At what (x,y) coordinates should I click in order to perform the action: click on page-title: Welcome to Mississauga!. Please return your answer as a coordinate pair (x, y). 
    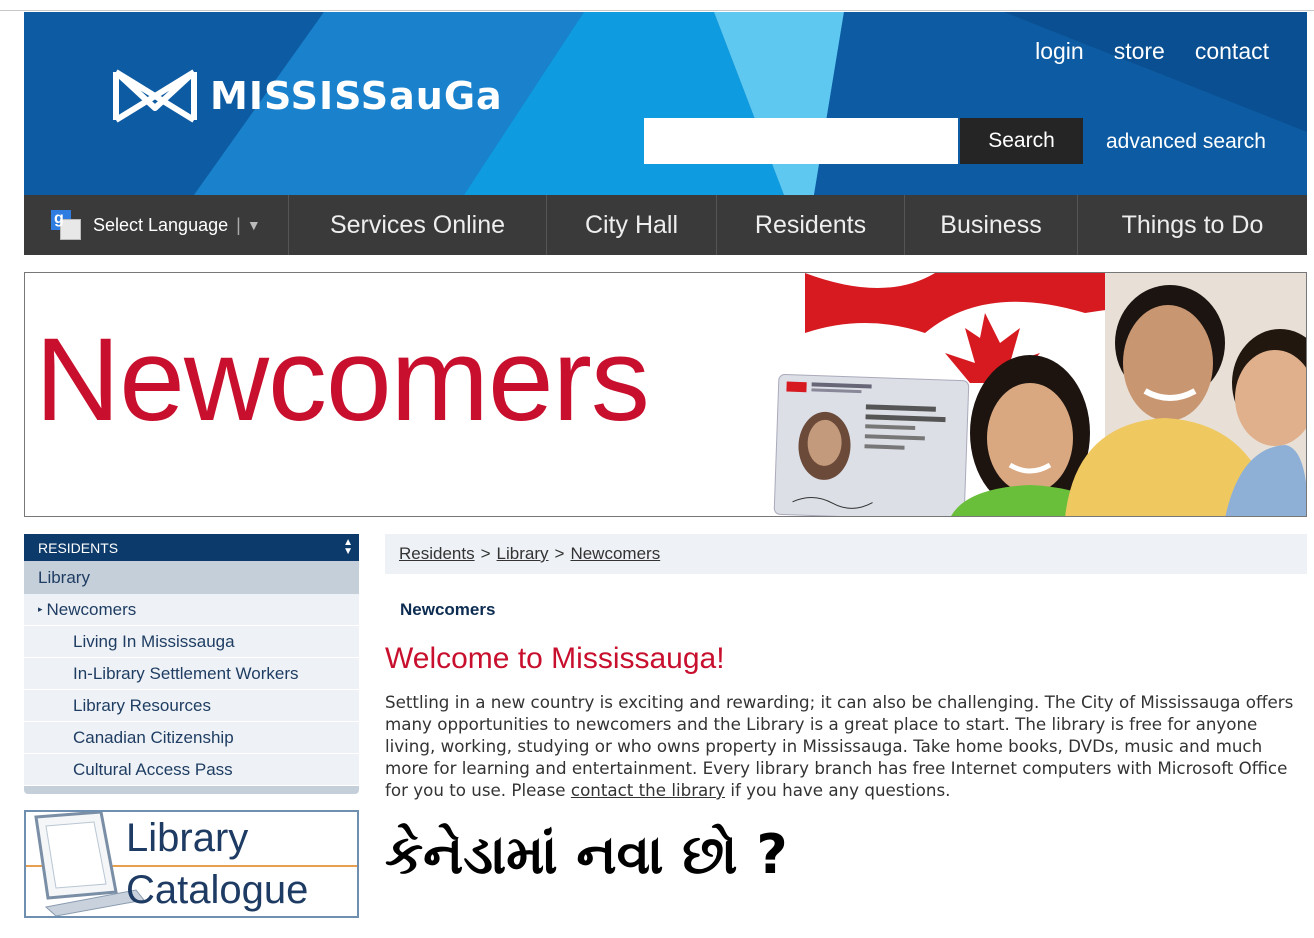
    Looking at the image, I should click on (555, 658).